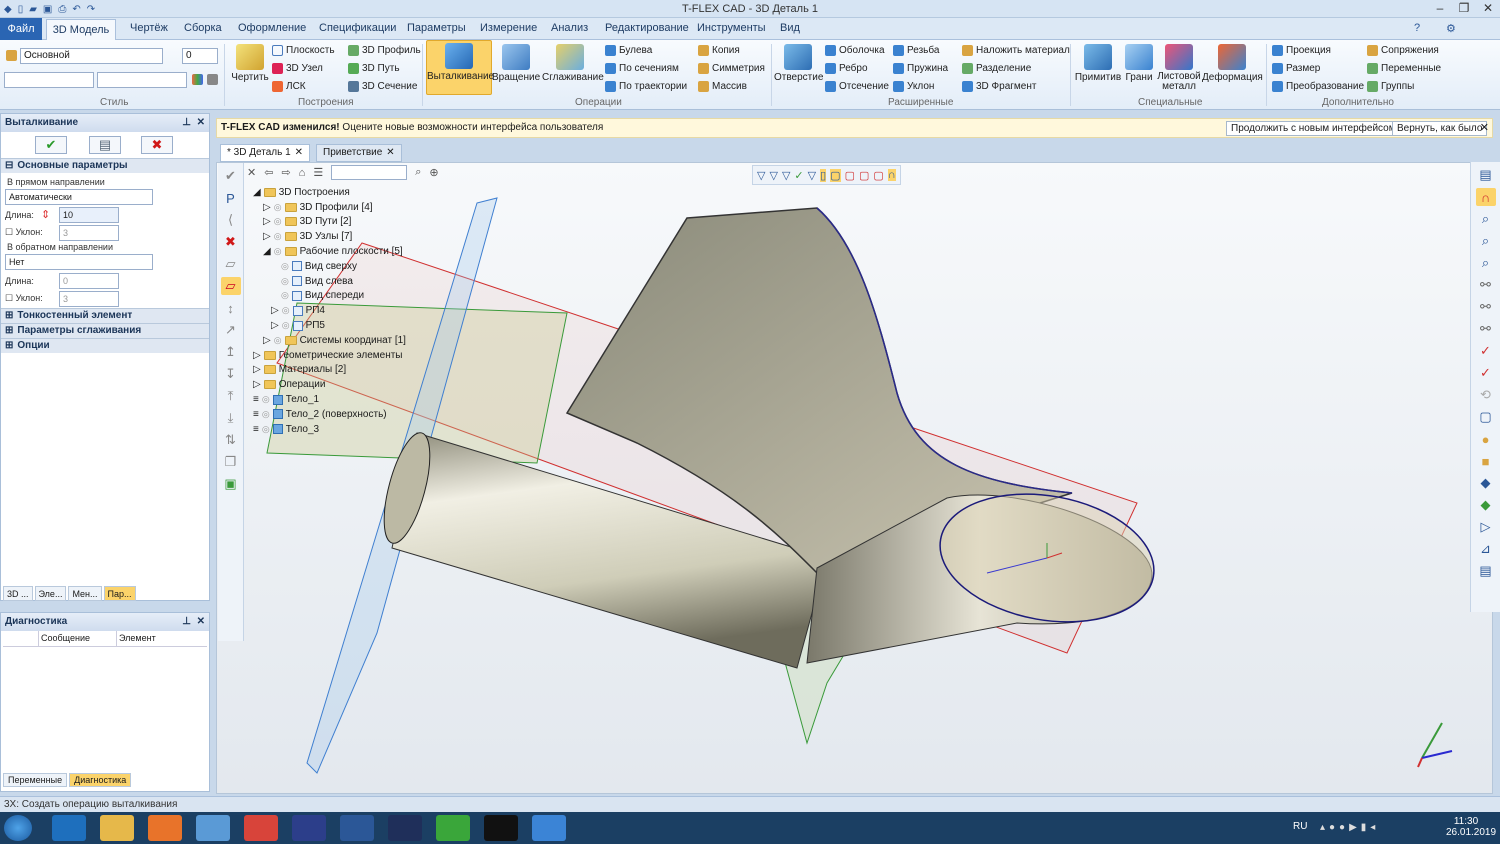 This screenshot has height=844, width=1500. I want to click on limit-icon: ⤒, so click(231, 396).